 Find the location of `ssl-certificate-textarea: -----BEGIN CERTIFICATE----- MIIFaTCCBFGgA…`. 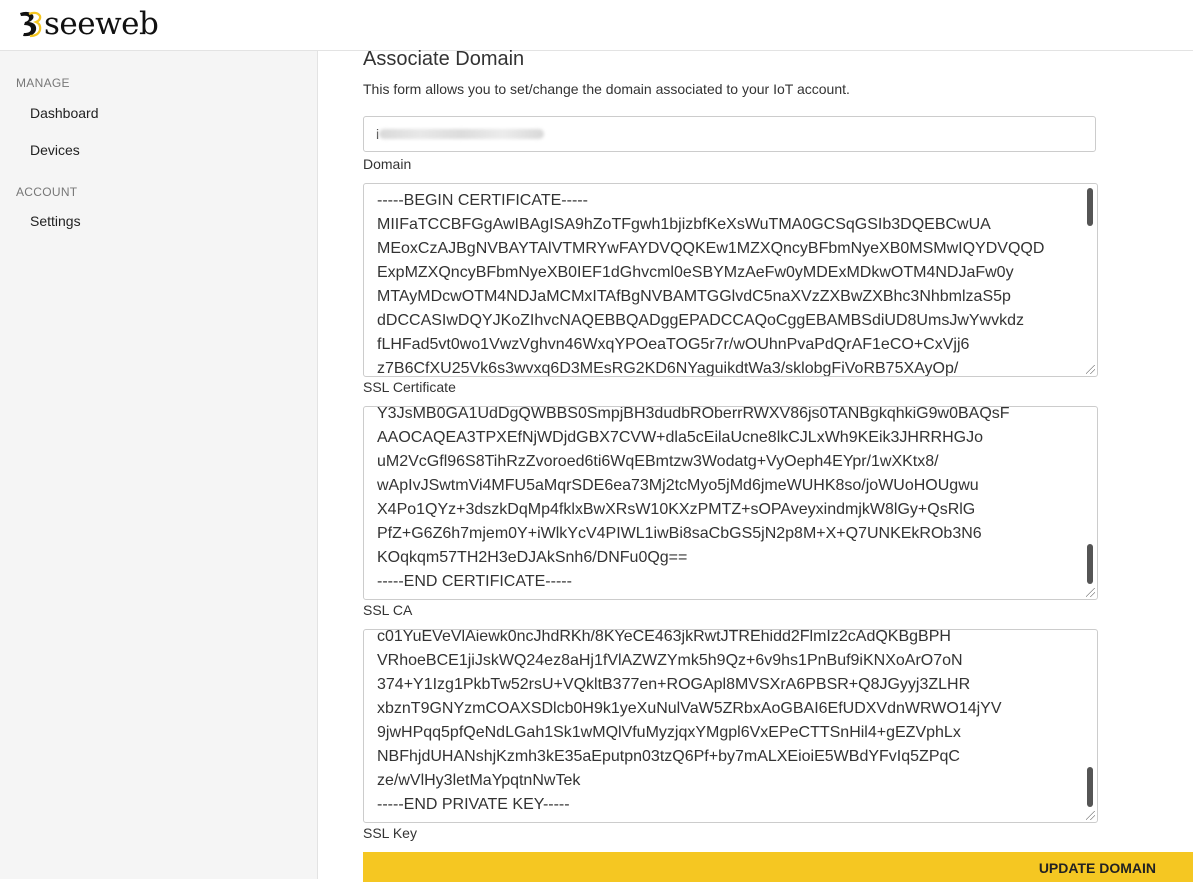

ssl-certificate-textarea: -----BEGIN CERTIFICATE----- MIIFaTCCBFGgA… is located at coordinates (730, 280).